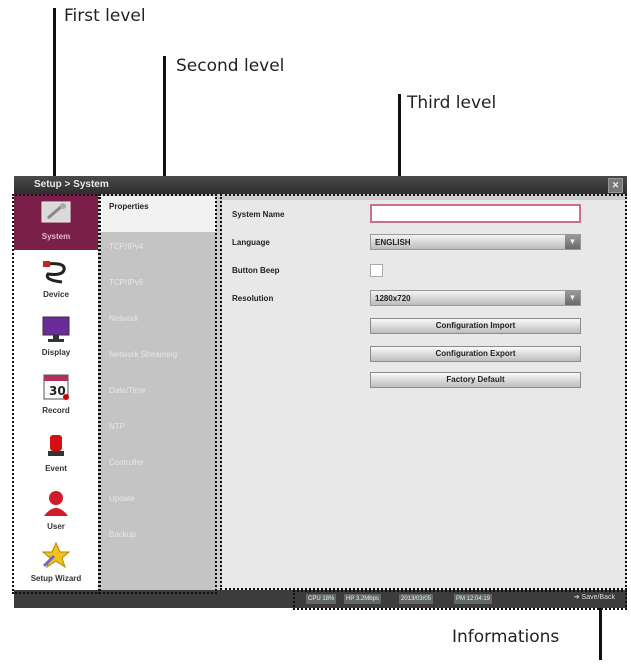  I want to click on informations-callout-line, so click(600, 632).